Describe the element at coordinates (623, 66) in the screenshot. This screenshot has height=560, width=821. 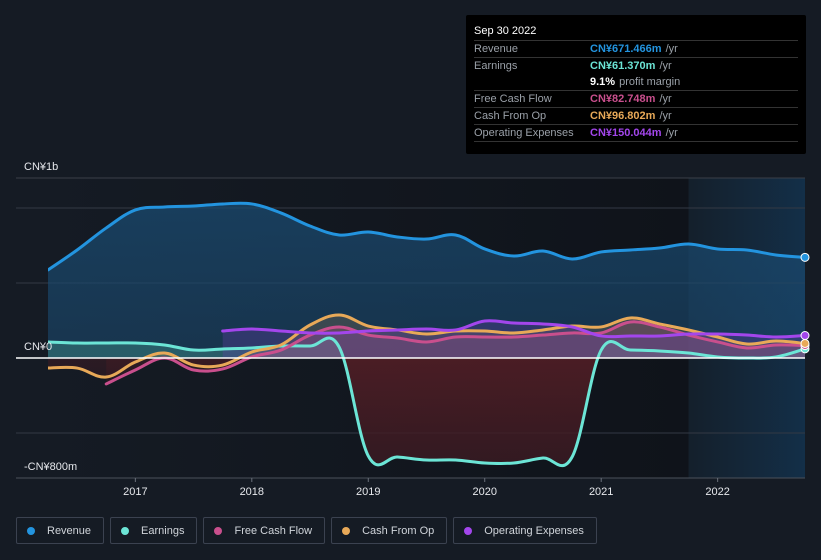
I see `tooltip-value: CN¥61.370m` at that location.